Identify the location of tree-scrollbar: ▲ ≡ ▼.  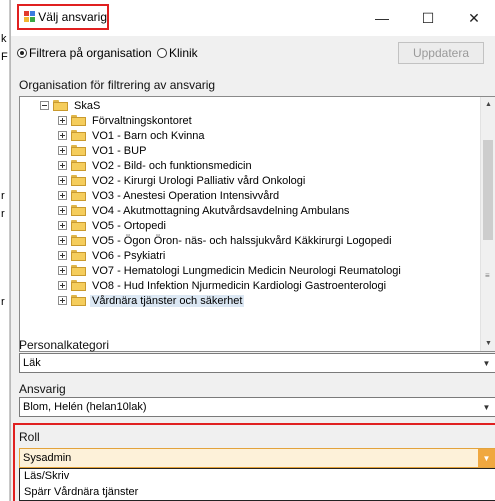
(487, 224).